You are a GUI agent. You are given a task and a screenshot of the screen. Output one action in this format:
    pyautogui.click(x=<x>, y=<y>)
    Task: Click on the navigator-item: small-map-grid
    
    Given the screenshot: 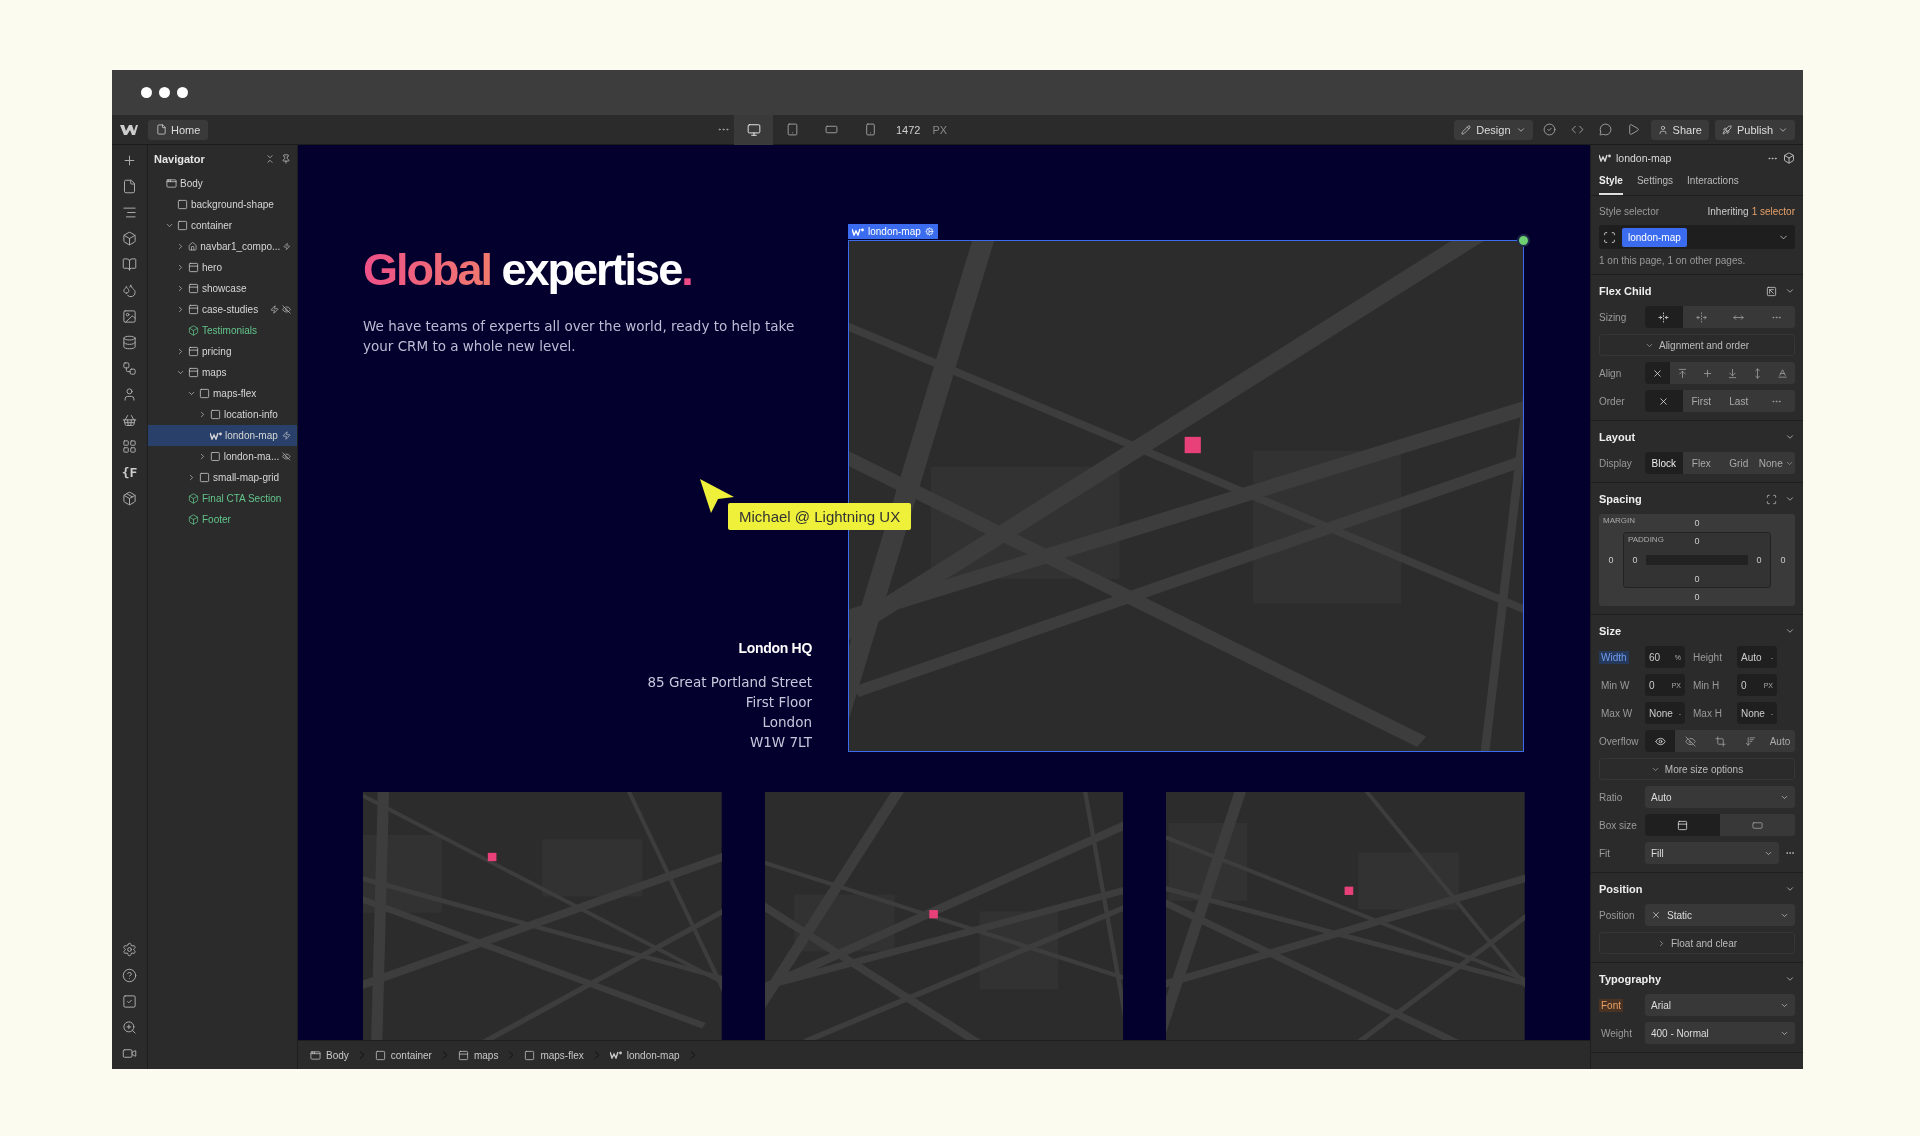 What is the action you would take?
    pyautogui.click(x=222, y=477)
    